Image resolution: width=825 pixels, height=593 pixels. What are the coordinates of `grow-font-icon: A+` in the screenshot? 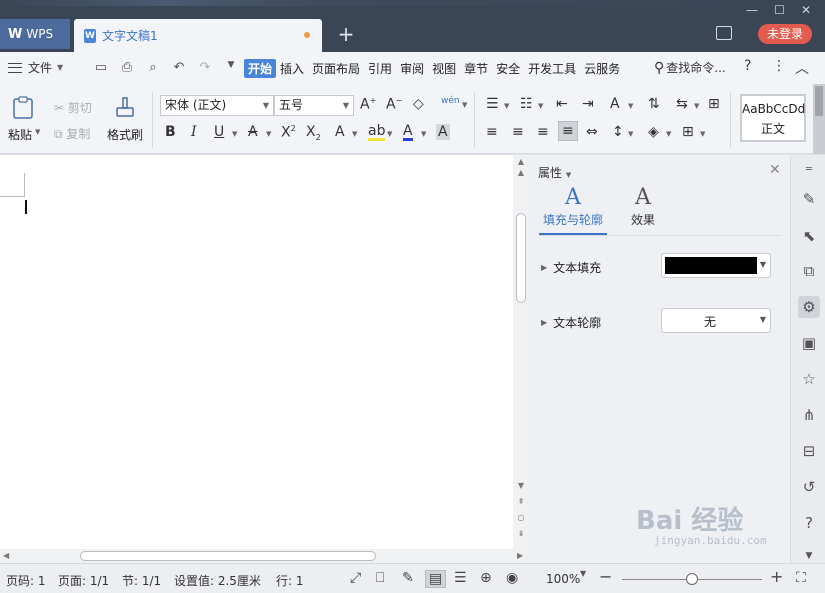 It's located at (368, 104).